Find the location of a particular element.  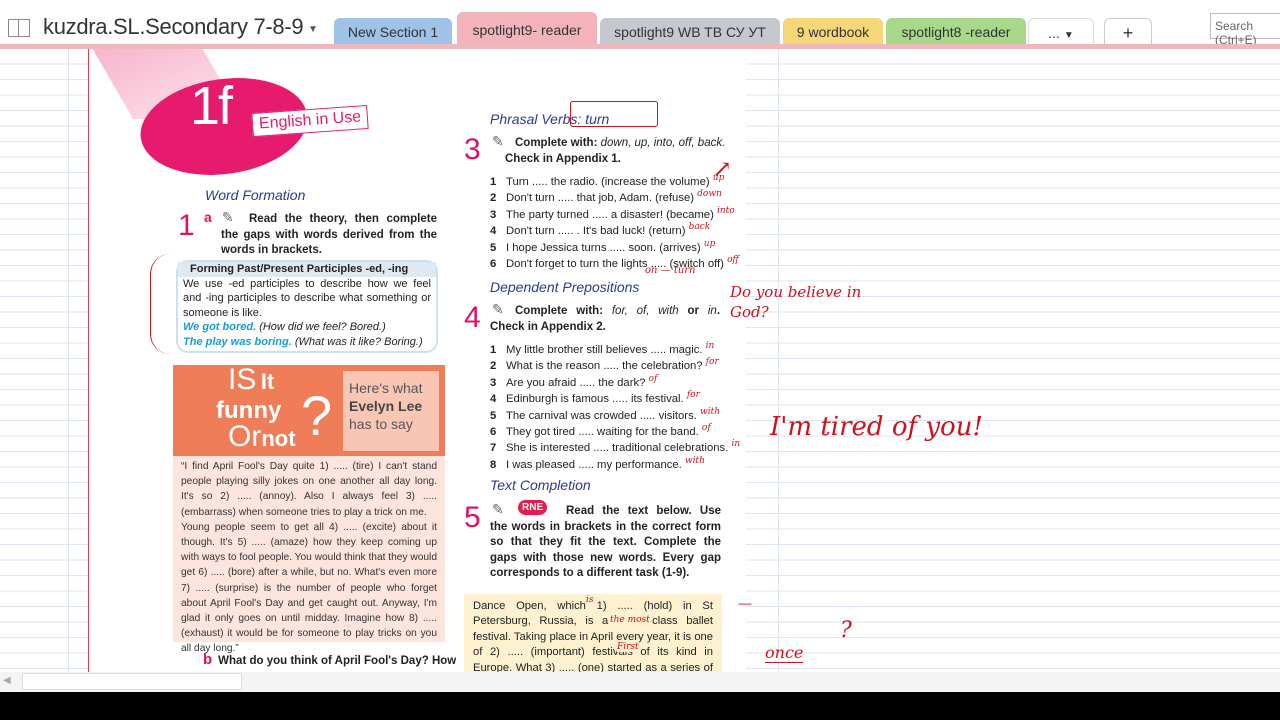

handwritten-note-1: Do you believe in God? is located at coordinates (796, 302).